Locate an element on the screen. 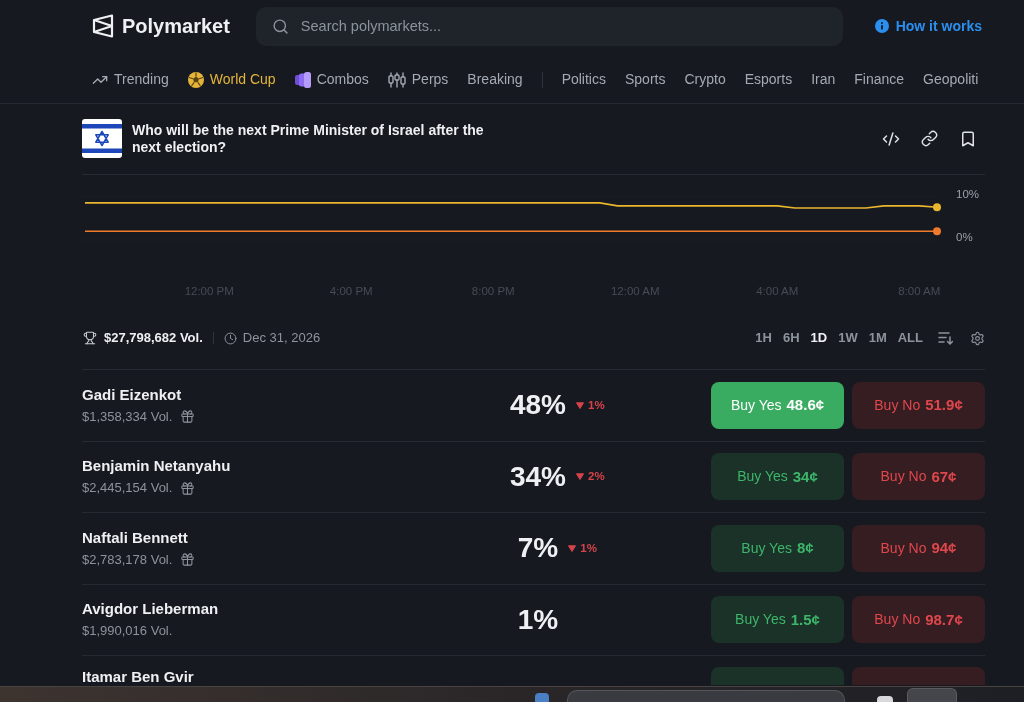 This screenshot has height=702, width=1024. chance-percent: 7% is located at coordinates (538, 548).